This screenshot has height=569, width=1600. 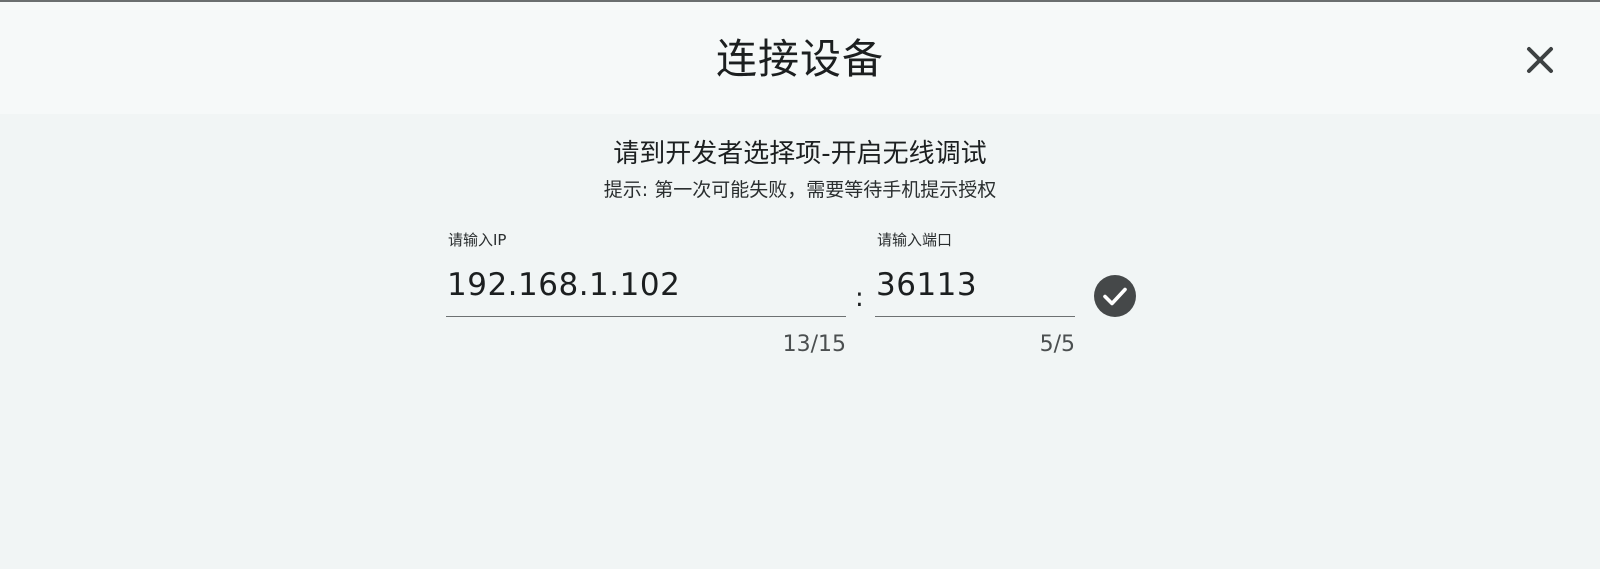 What do you see at coordinates (975, 285) in the screenshot?
I see `port-input` at bounding box center [975, 285].